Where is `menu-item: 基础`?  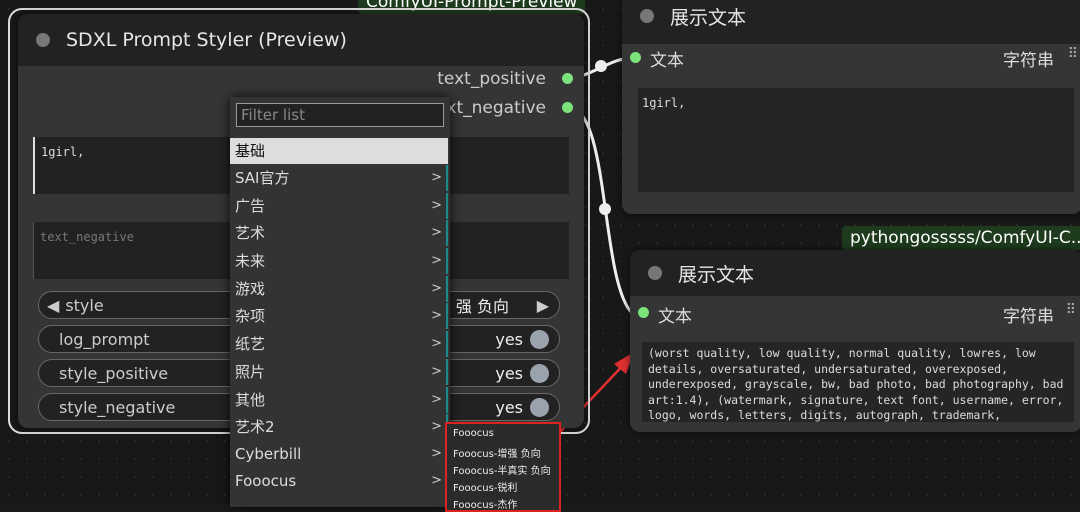 menu-item: 基础 is located at coordinates (339, 151).